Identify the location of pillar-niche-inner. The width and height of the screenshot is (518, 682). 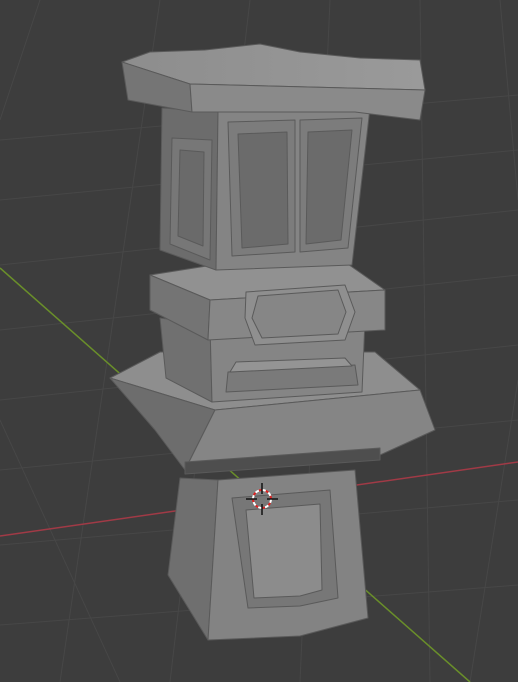
(284, 551).